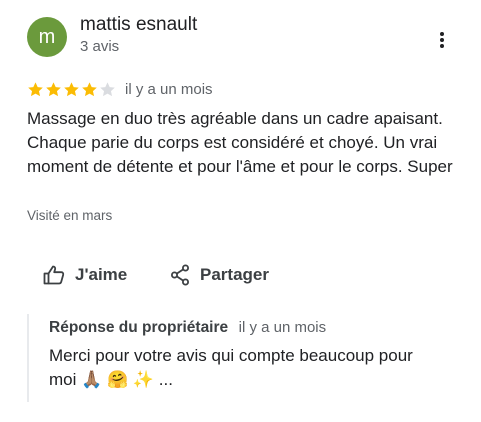 The height and width of the screenshot is (422, 481). I want to click on owner-reply-header: Réponse du propriétaire il y a un mois, so click(187, 328).